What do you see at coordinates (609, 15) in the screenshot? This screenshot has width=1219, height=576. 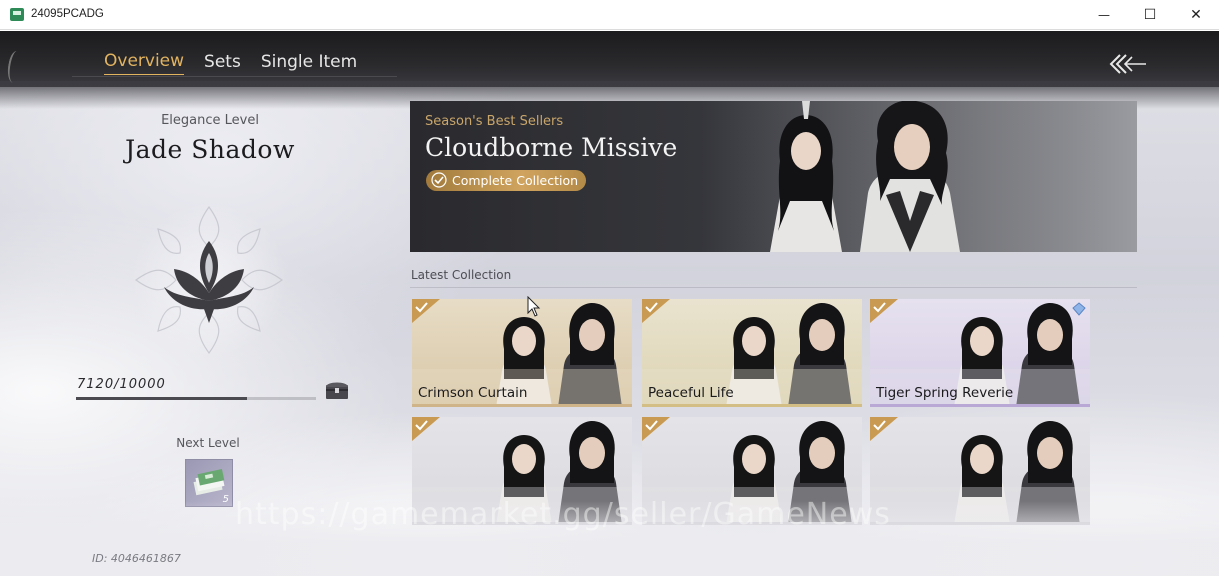 I see `window-titlebar: 24095PCADG — ☐ ✕` at bounding box center [609, 15].